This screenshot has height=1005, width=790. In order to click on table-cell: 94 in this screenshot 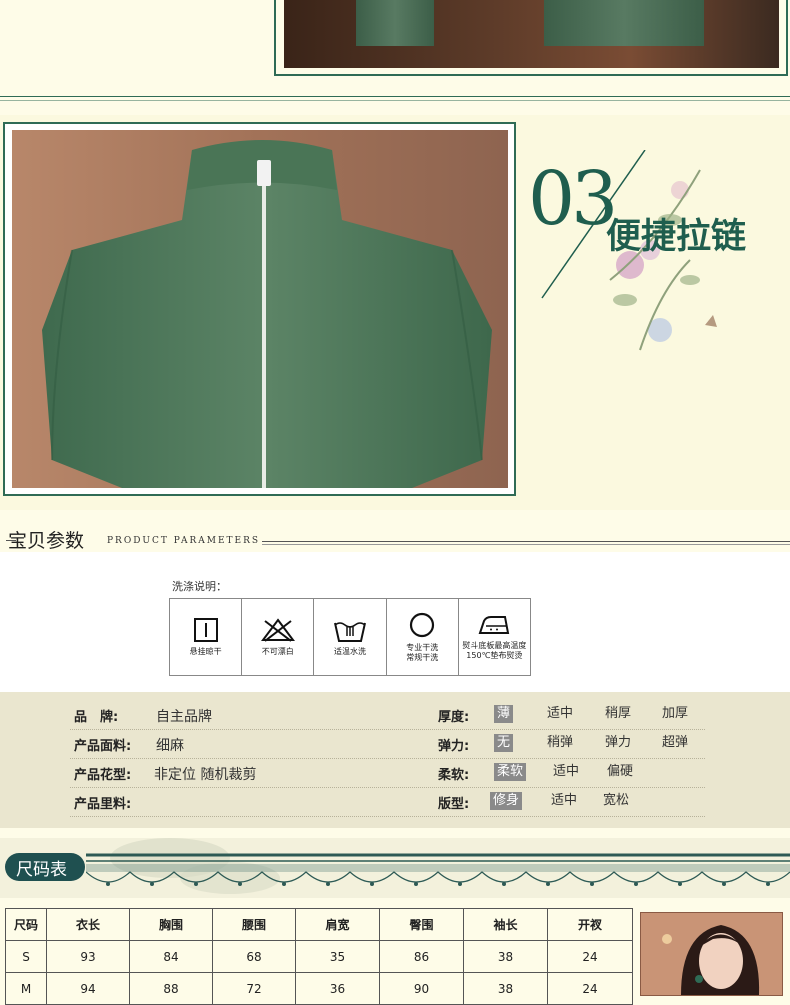, I will do `click(88, 988)`.